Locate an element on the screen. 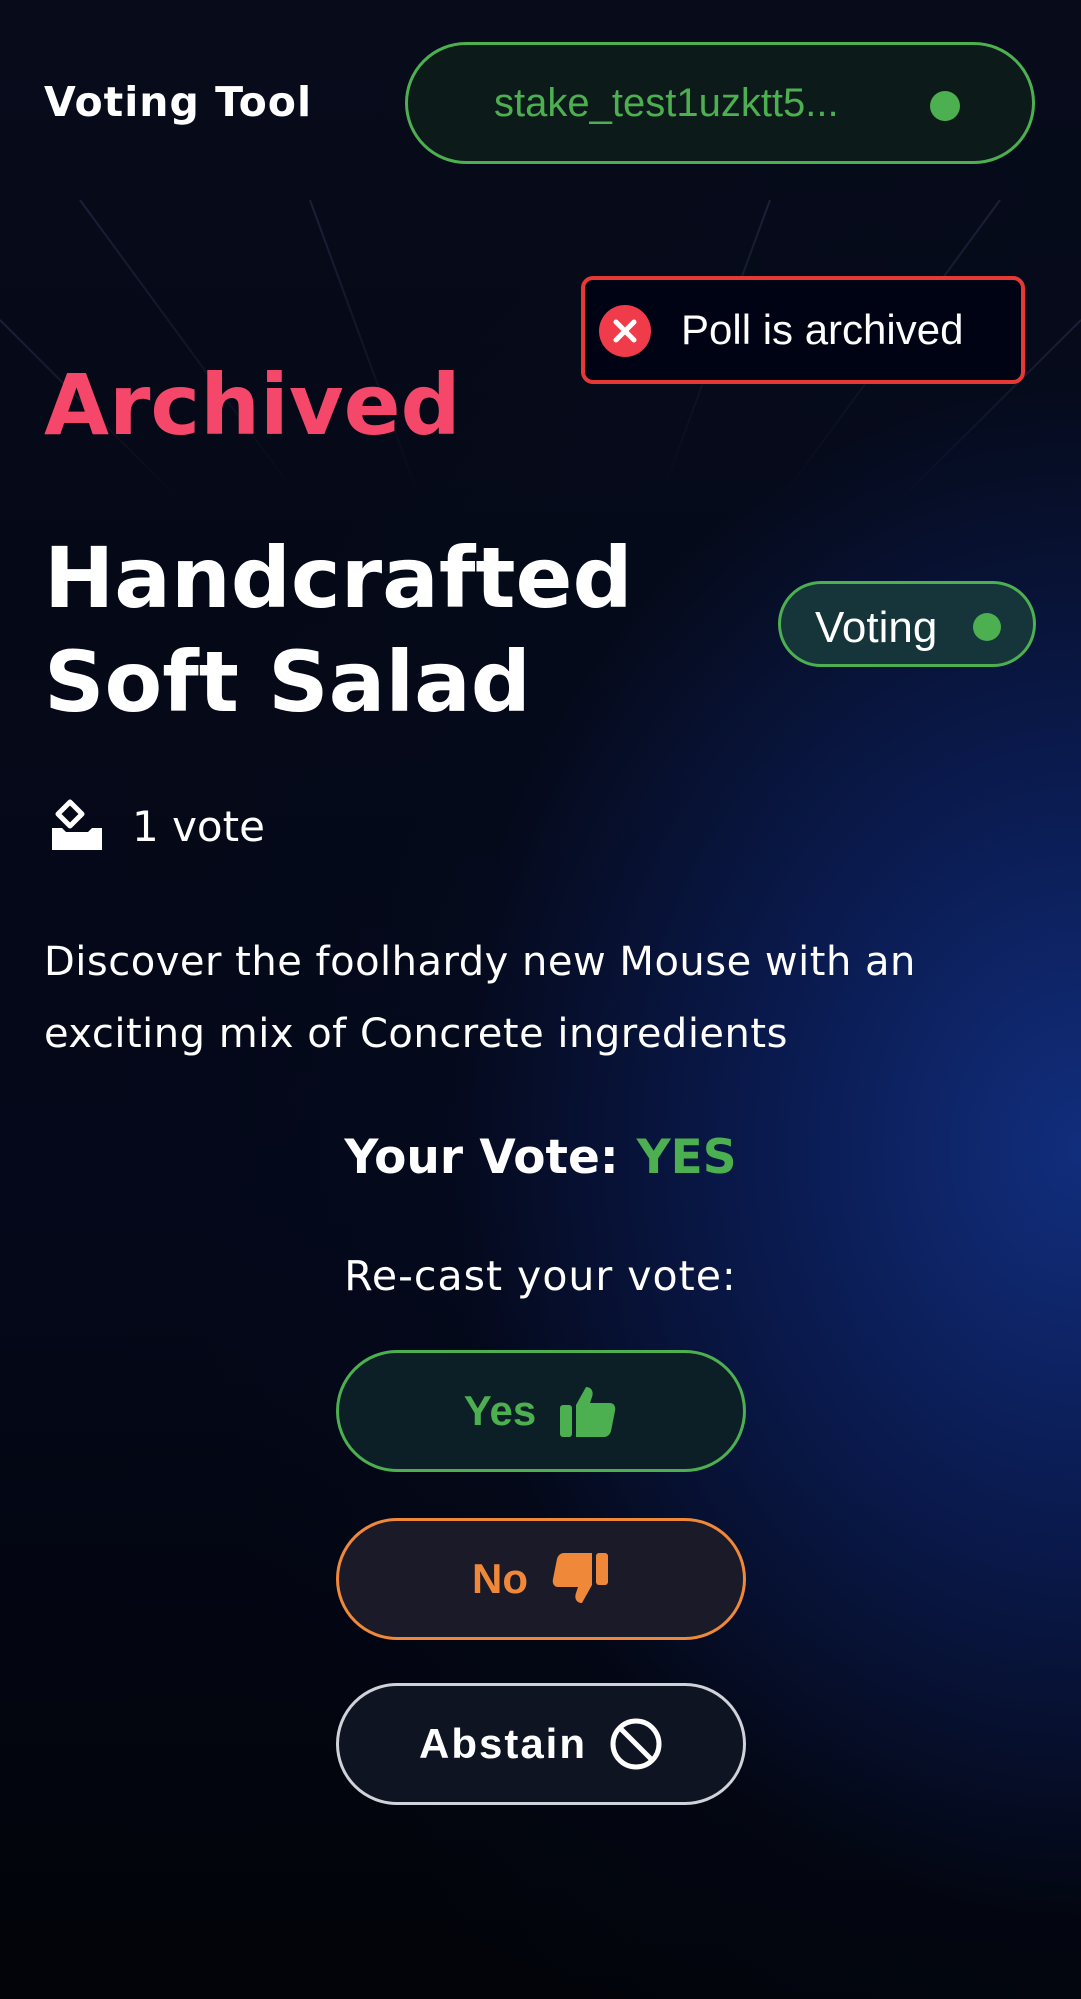 The image size is (1081, 1999). thumbs-down-icon is located at coordinates (580, 1578).